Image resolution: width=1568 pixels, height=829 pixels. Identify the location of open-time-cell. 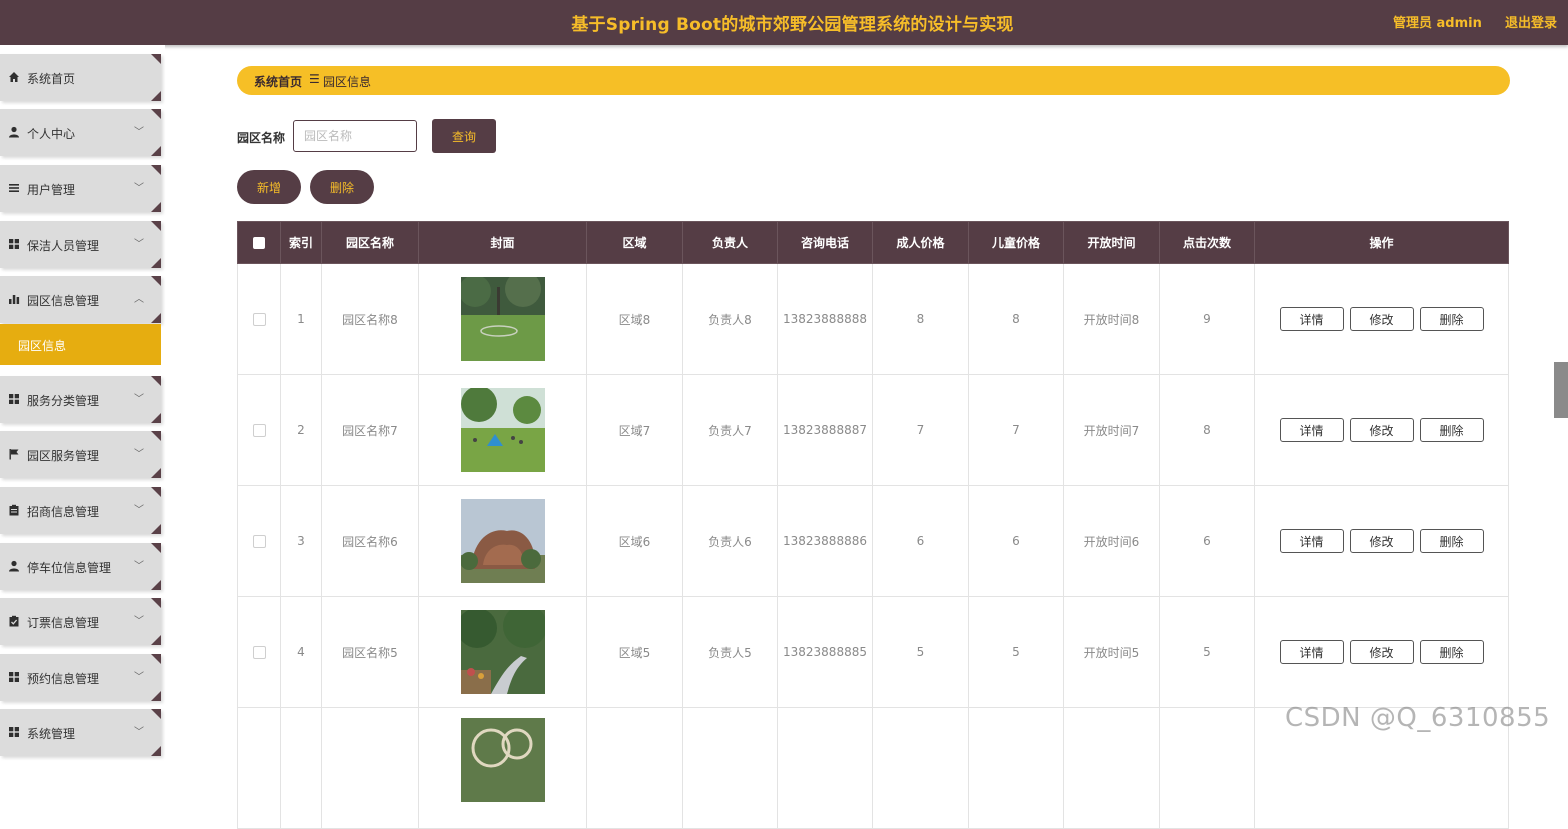
(1111, 768).